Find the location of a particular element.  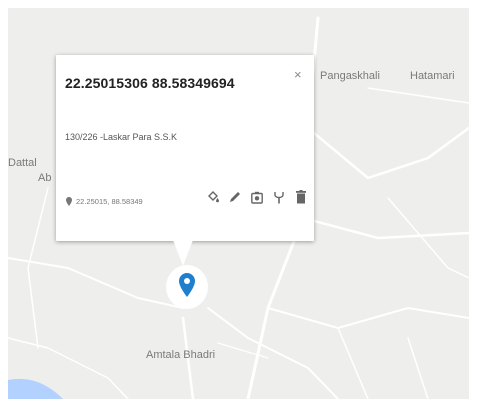

paint-bucket-button is located at coordinates (213, 197).